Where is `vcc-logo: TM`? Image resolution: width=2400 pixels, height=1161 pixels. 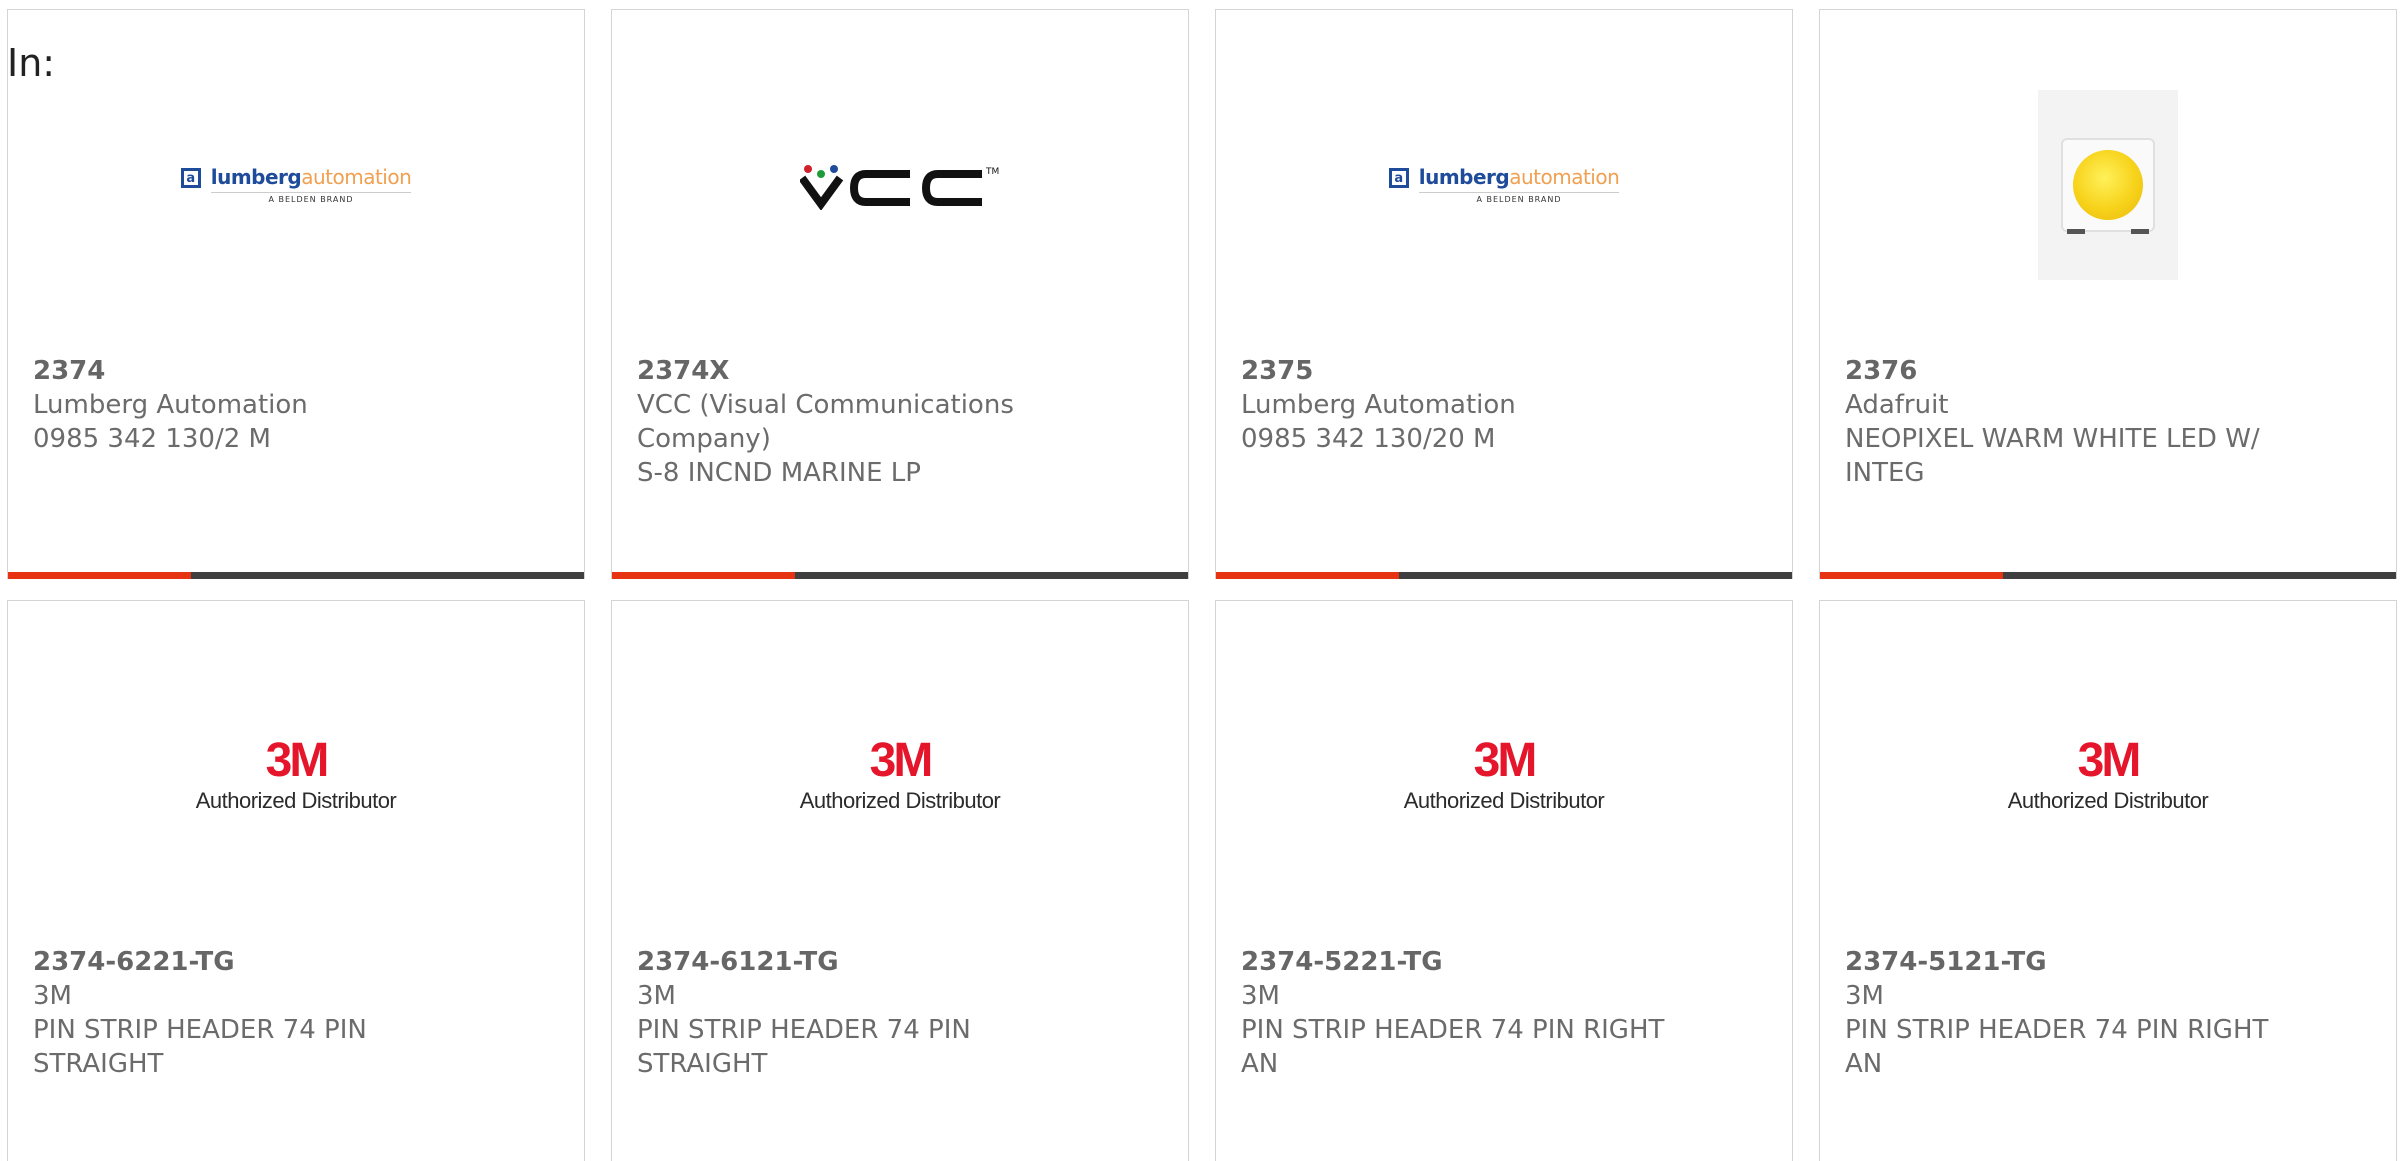
vcc-logo: TM is located at coordinates (900, 185).